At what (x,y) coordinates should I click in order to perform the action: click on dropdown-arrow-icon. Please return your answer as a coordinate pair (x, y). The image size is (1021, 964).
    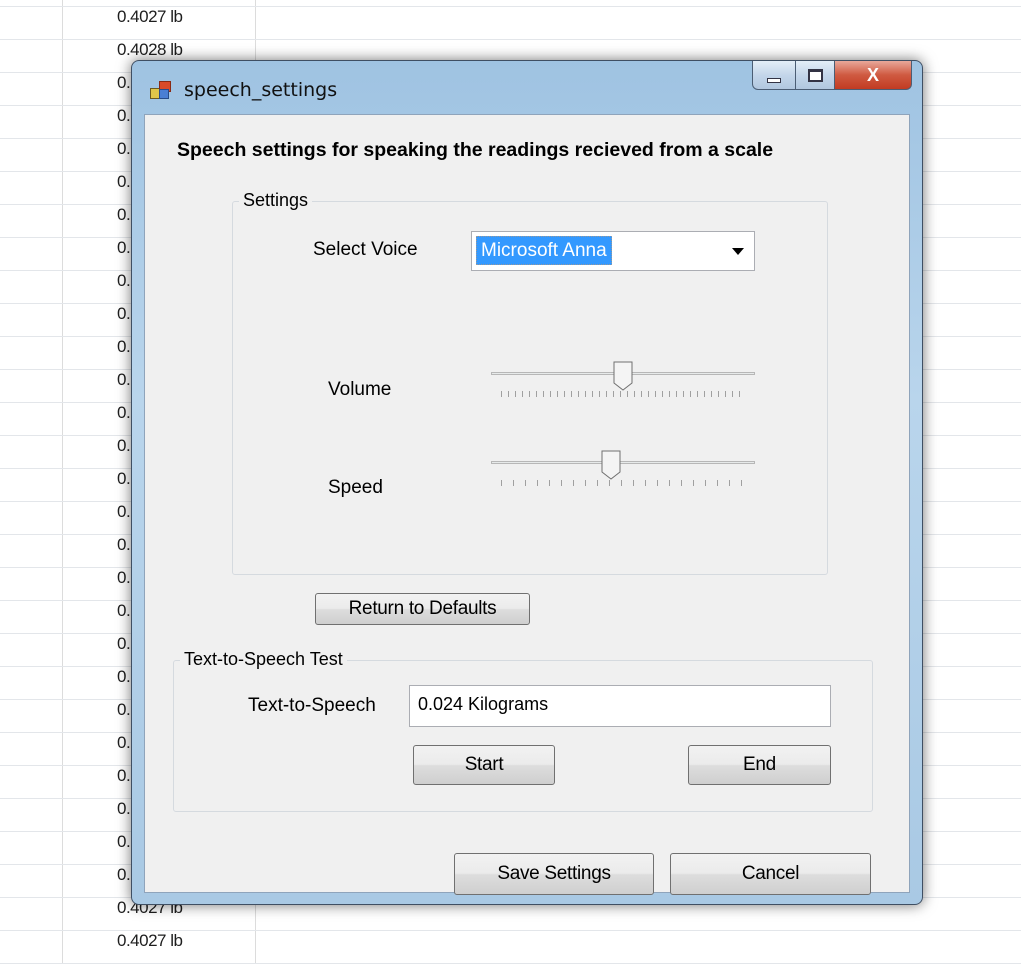
    Looking at the image, I should click on (738, 251).